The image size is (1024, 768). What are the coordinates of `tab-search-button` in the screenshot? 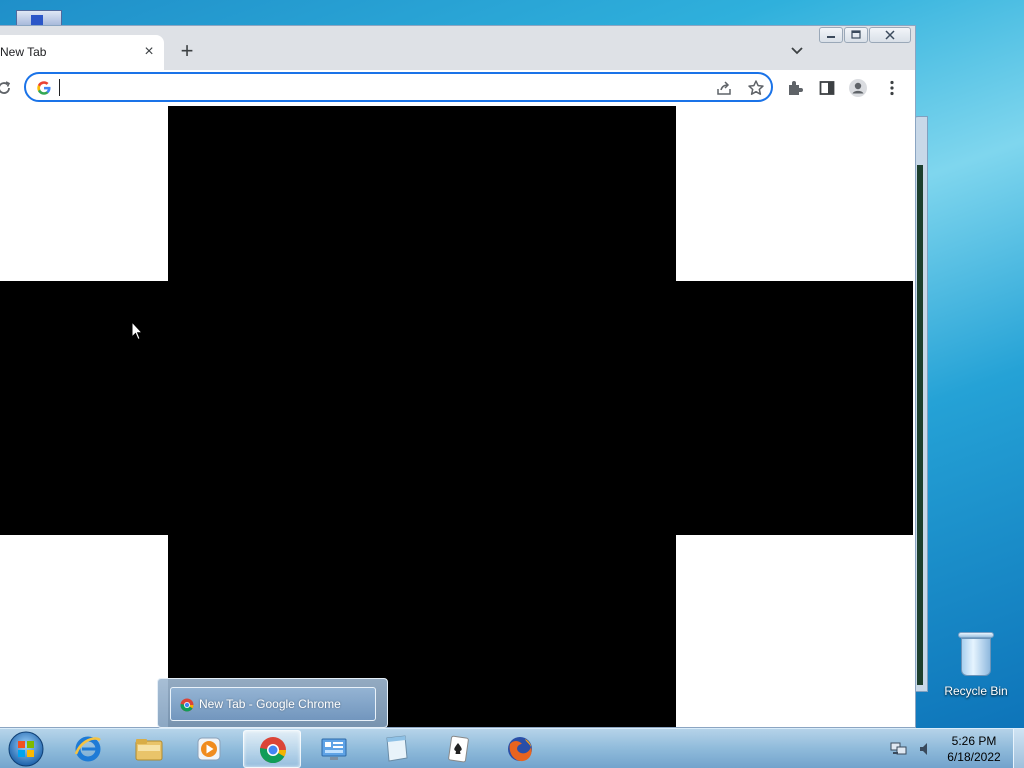 It's located at (797, 51).